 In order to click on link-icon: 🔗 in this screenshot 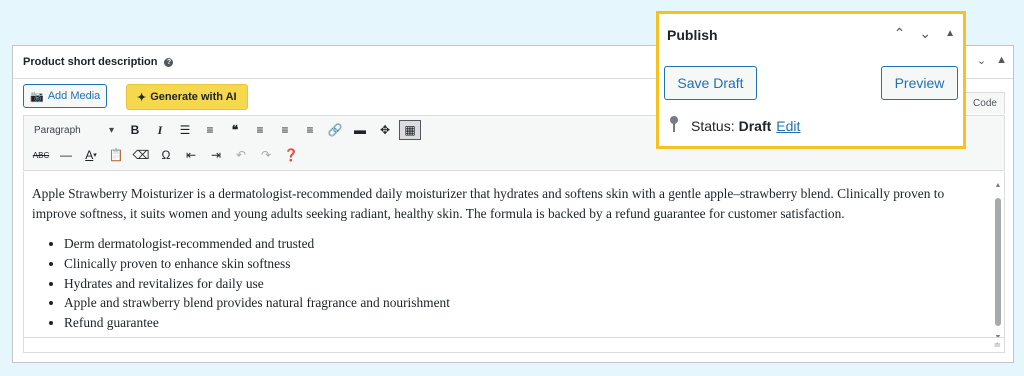, I will do `click(335, 130)`.